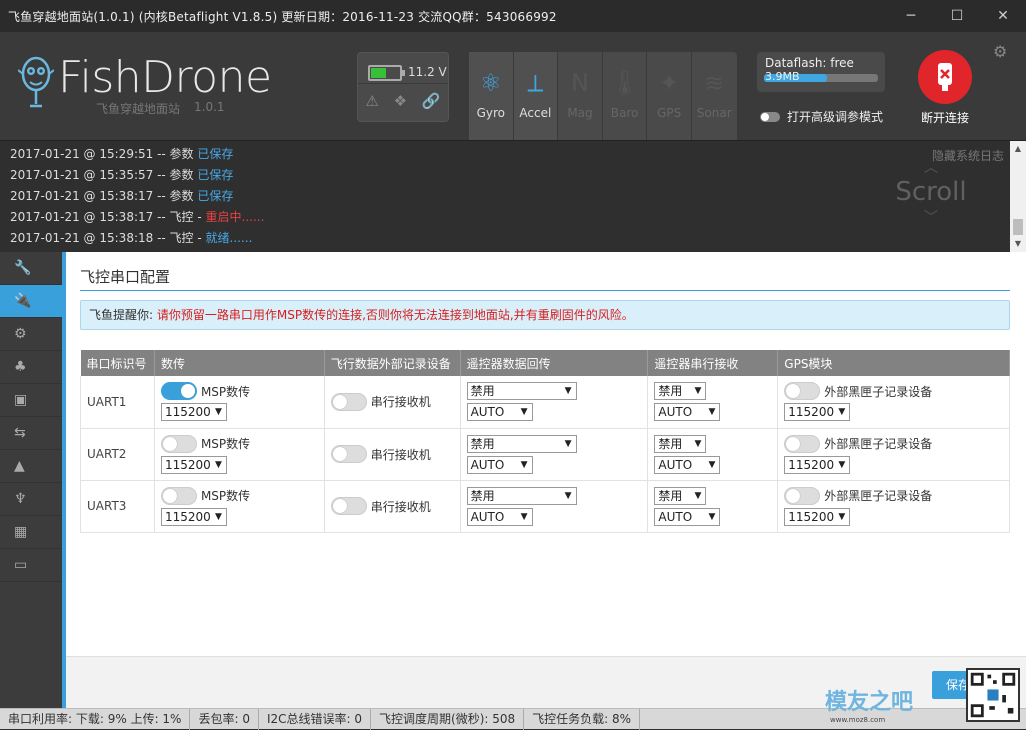 The width and height of the screenshot is (1026, 730). I want to click on sidebar-item-wrench: 🔧, so click(31, 268).